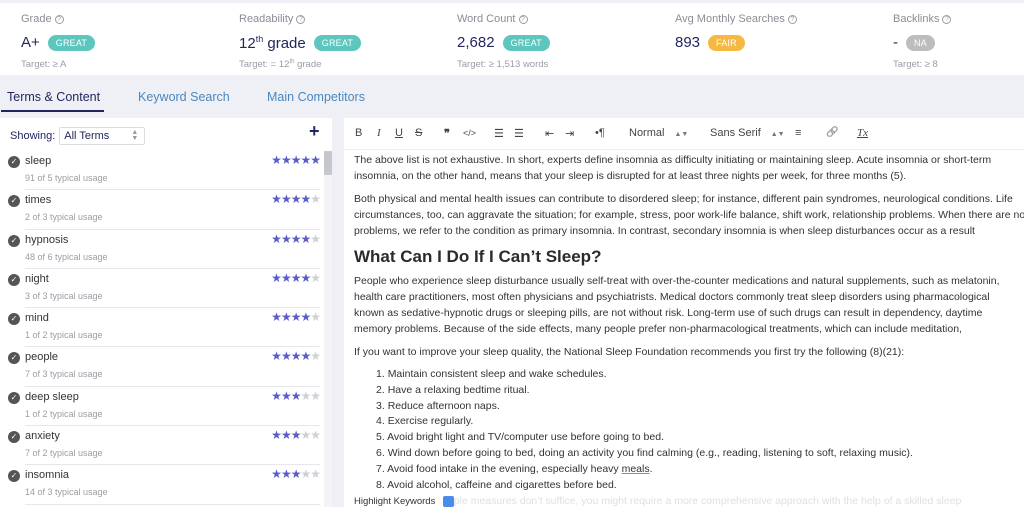 This screenshot has height=507, width=1024. I want to click on scrollbar-thumb, so click(328, 163).